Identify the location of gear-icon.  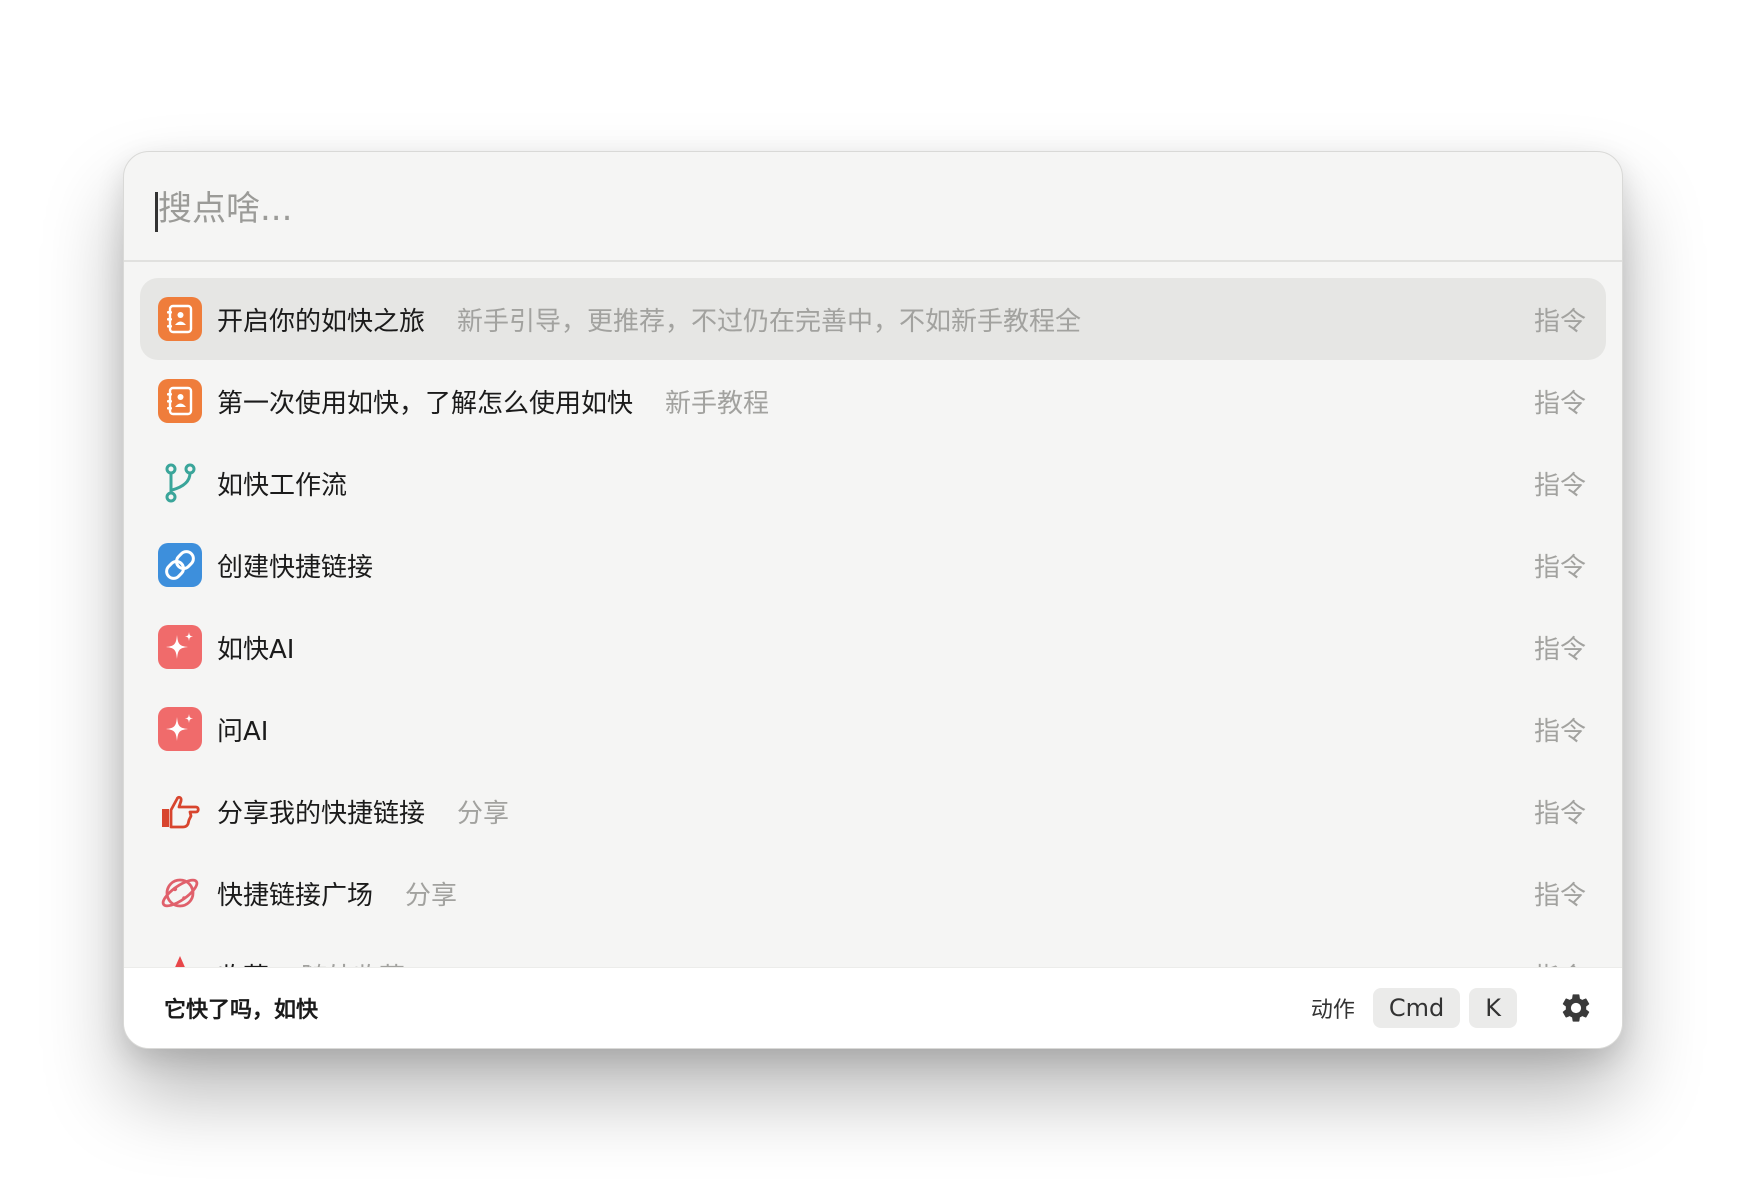
(1576, 1008).